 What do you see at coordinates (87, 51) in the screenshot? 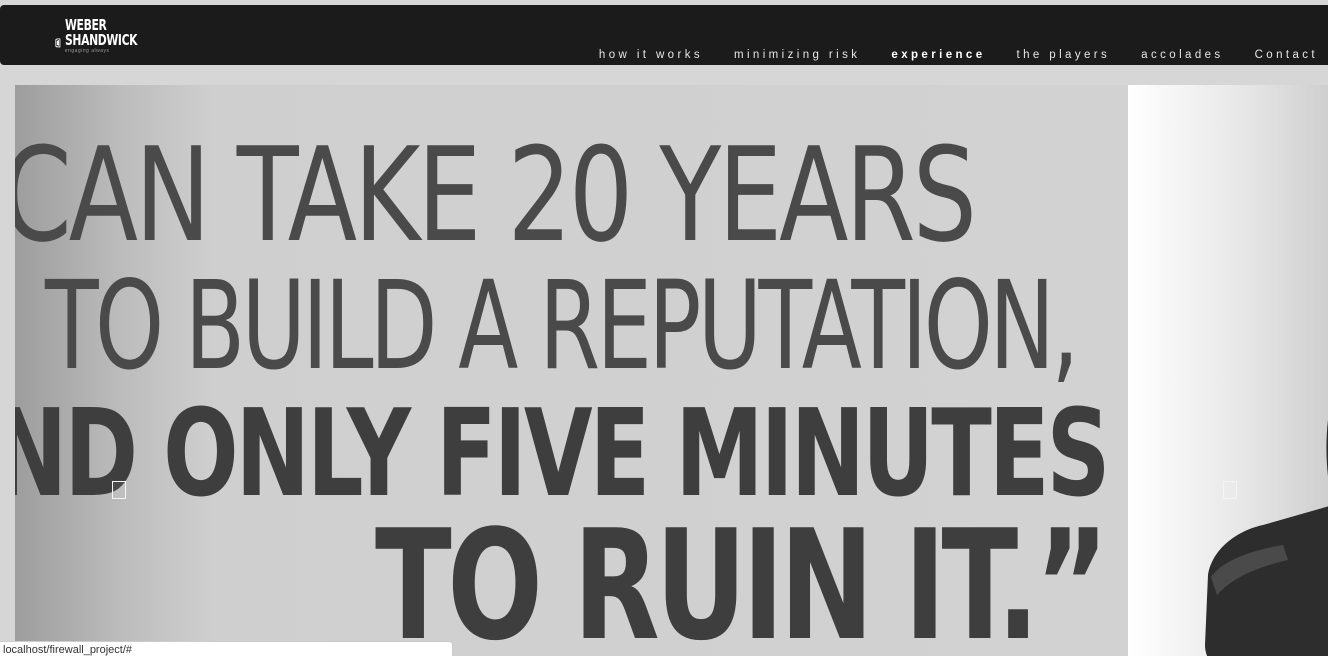
I see `brand-tagline: engaging always` at bounding box center [87, 51].